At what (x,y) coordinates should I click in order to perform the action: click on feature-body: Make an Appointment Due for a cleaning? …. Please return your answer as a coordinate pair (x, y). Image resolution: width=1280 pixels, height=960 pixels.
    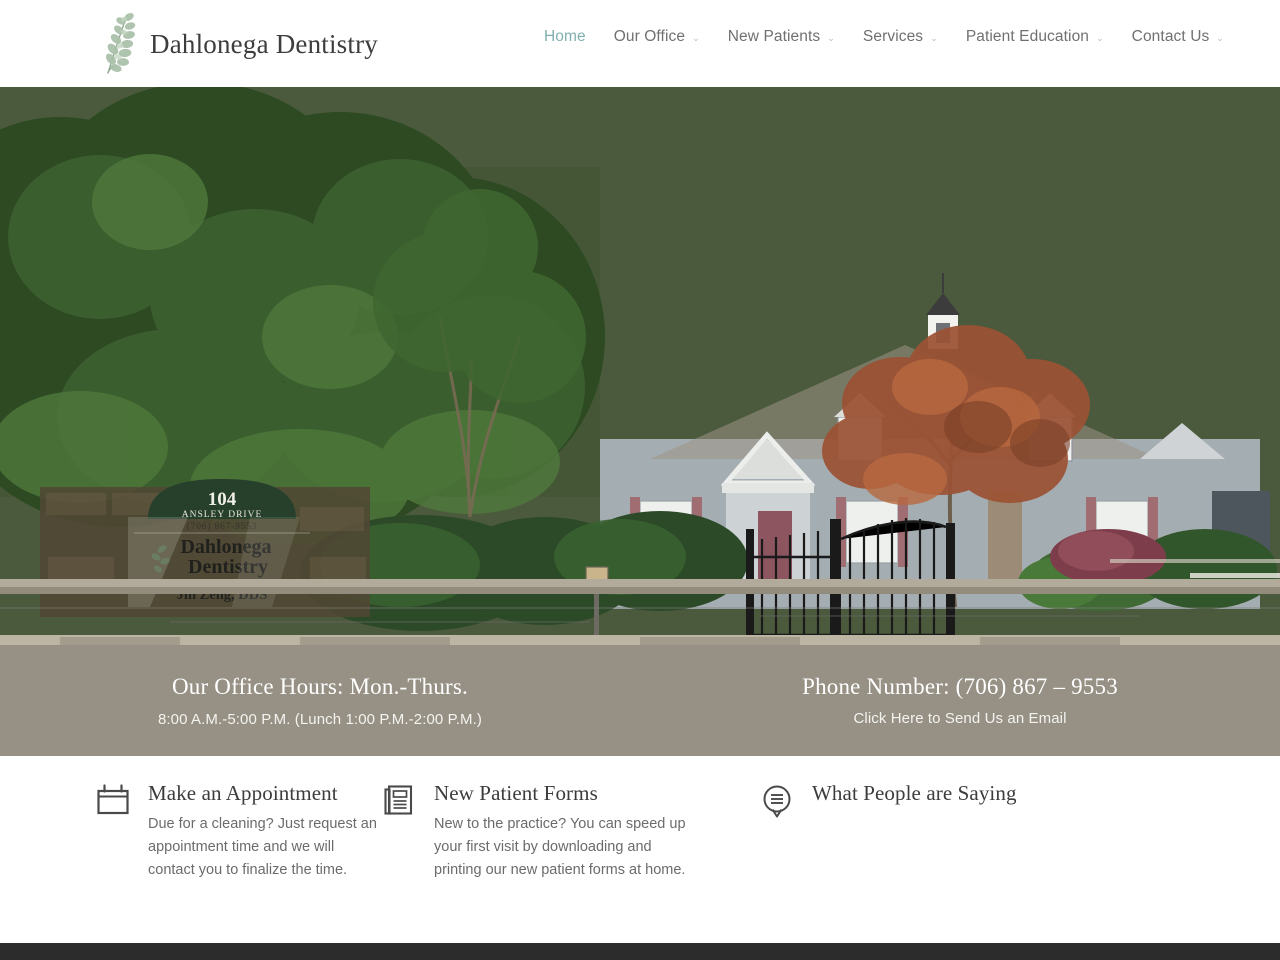
    Looking at the image, I should click on (264, 831).